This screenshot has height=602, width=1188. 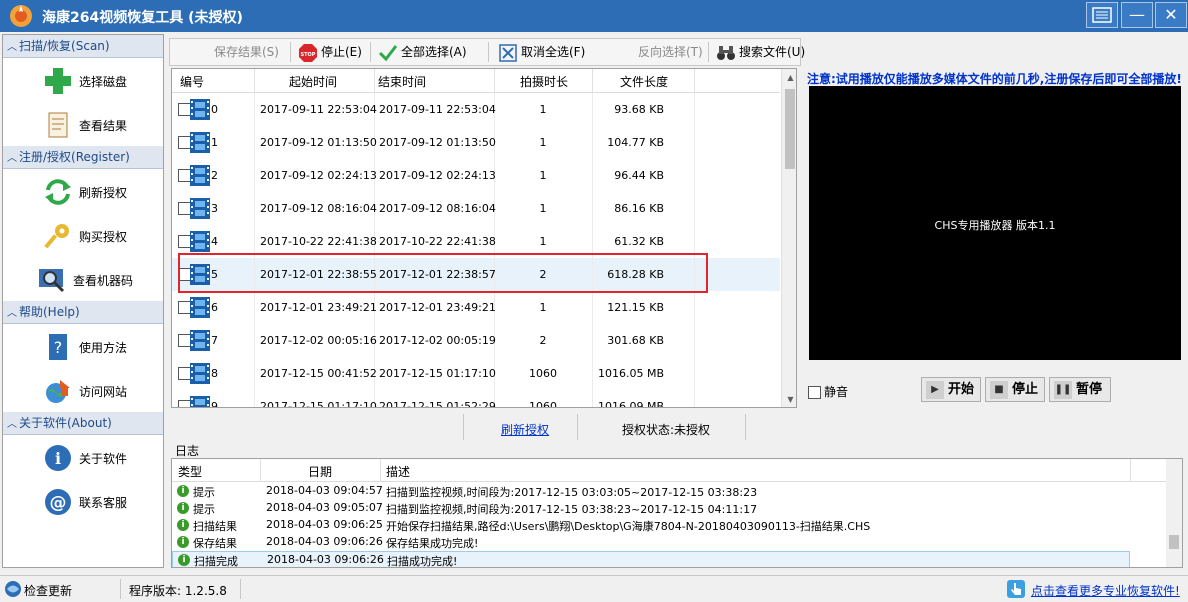 What do you see at coordinates (635, 142) in the screenshot?
I see `row-size: 104.77 KB` at bounding box center [635, 142].